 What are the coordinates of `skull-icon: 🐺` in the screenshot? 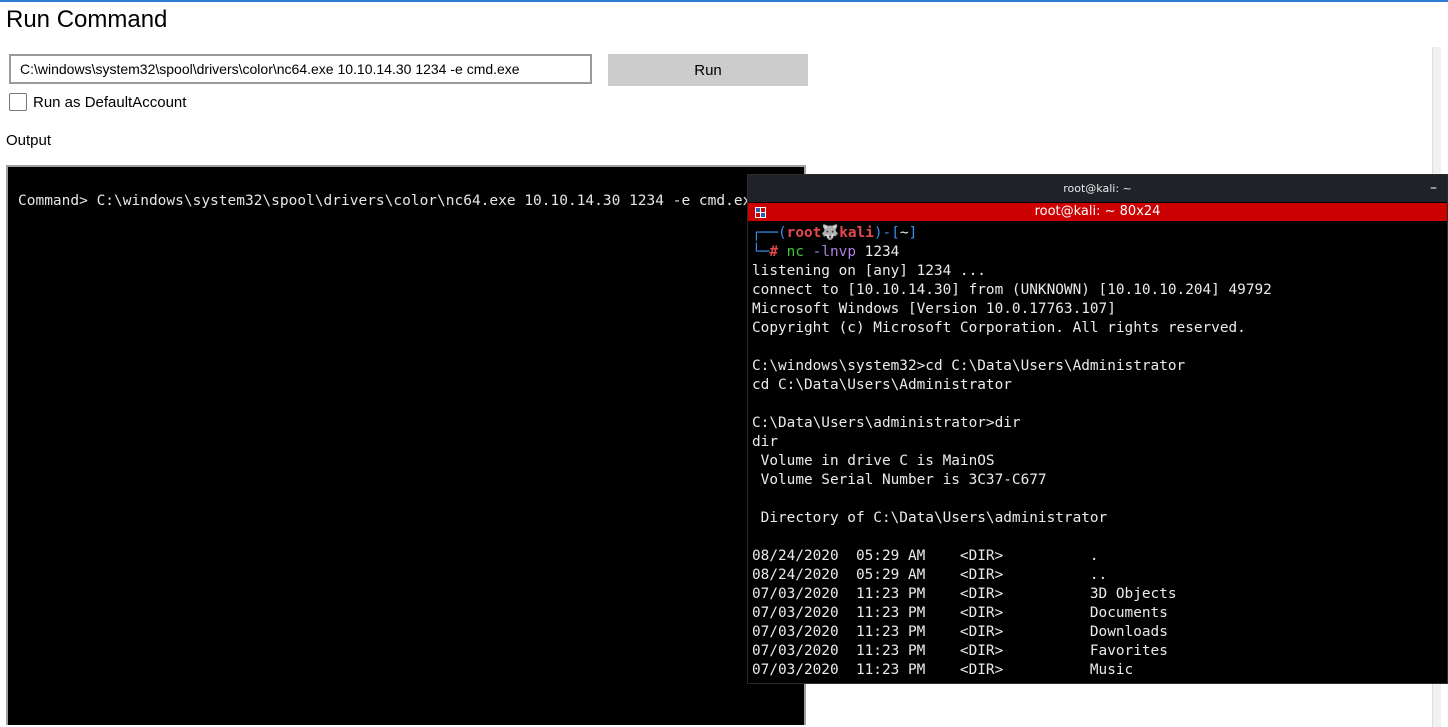 It's located at (830, 233).